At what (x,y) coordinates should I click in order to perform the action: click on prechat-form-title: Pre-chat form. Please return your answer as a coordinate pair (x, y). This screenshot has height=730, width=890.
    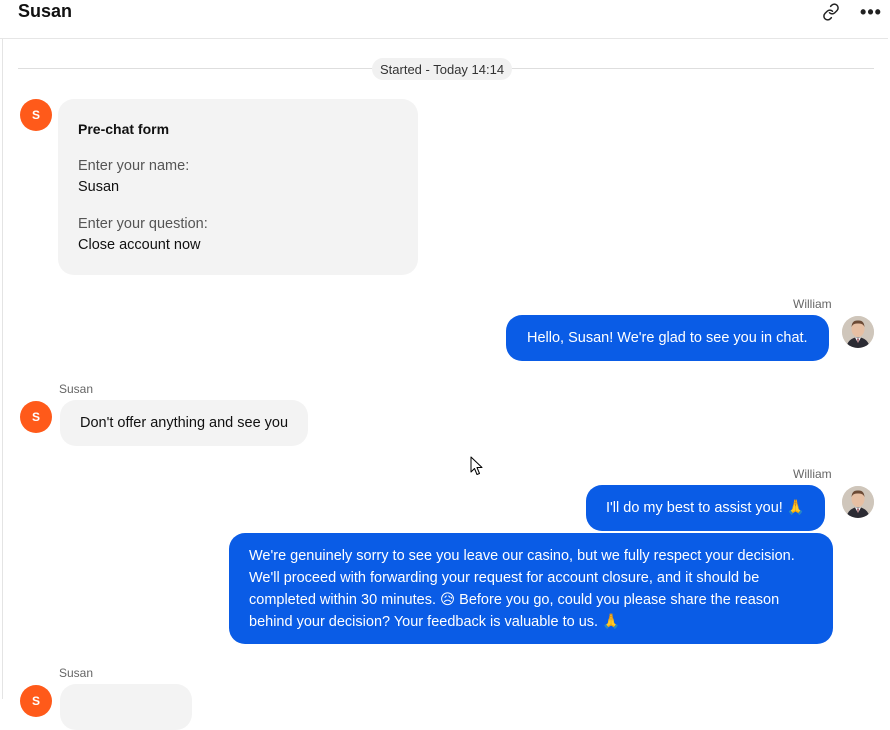
    Looking at the image, I should click on (124, 129).